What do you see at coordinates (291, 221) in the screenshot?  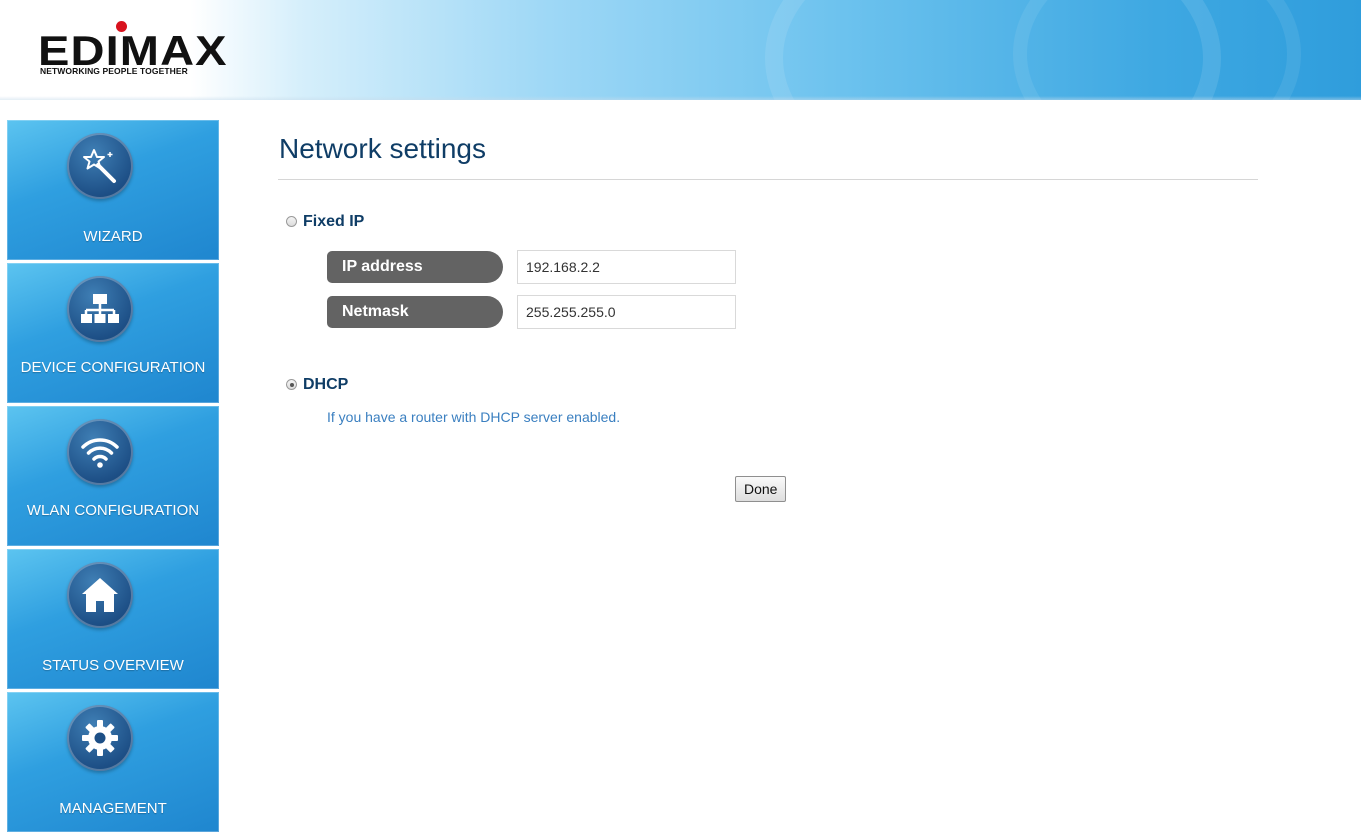 I see `fixed-ip-radio` at bounding box center [291, 221].